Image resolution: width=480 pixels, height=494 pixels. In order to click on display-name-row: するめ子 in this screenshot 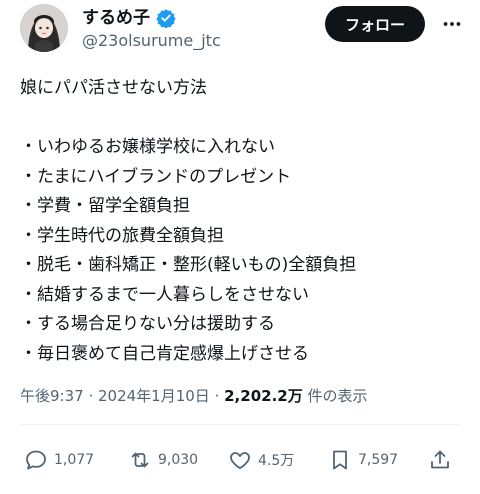, I will do `click(129, 18)`.